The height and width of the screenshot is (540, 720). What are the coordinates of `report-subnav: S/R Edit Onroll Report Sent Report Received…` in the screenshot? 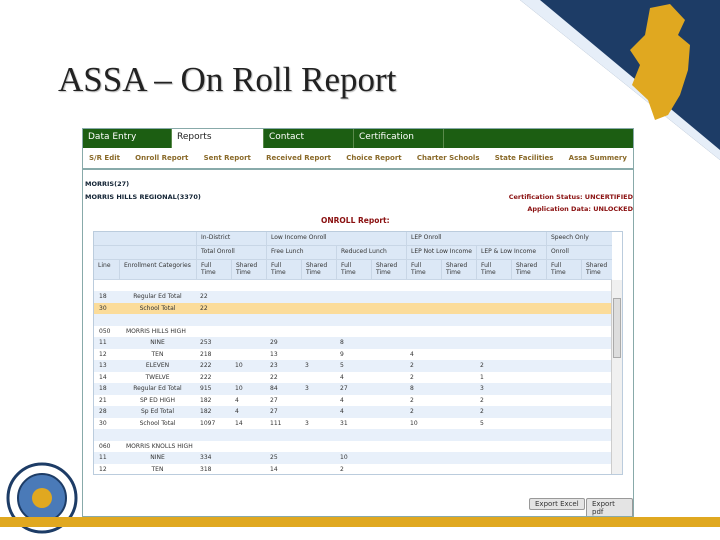 It's located at (358, 159).